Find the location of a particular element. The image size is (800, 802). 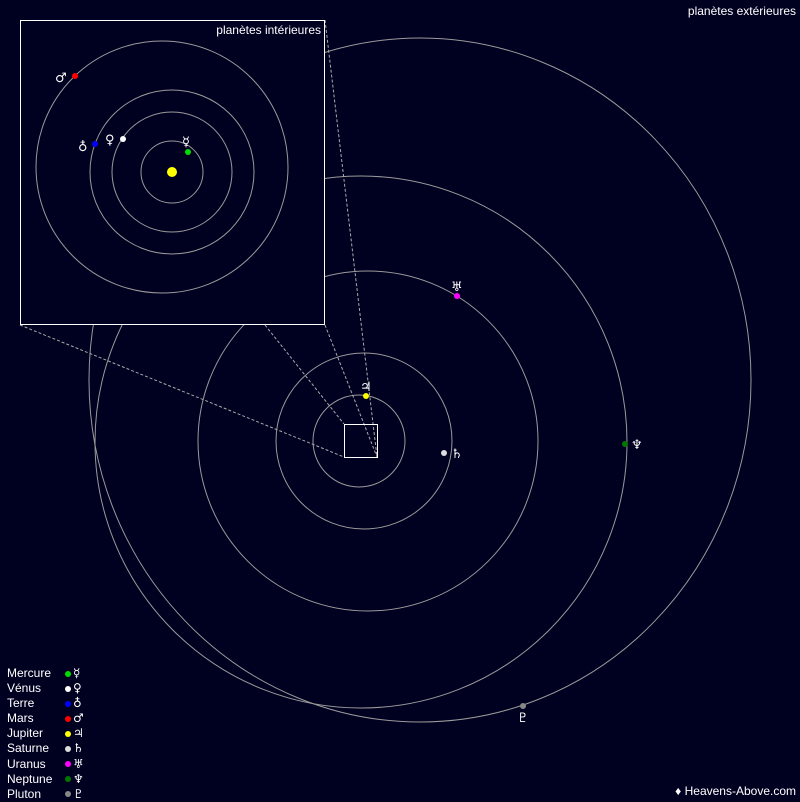

orbit-jupiter is located at coordinates (359, 441).